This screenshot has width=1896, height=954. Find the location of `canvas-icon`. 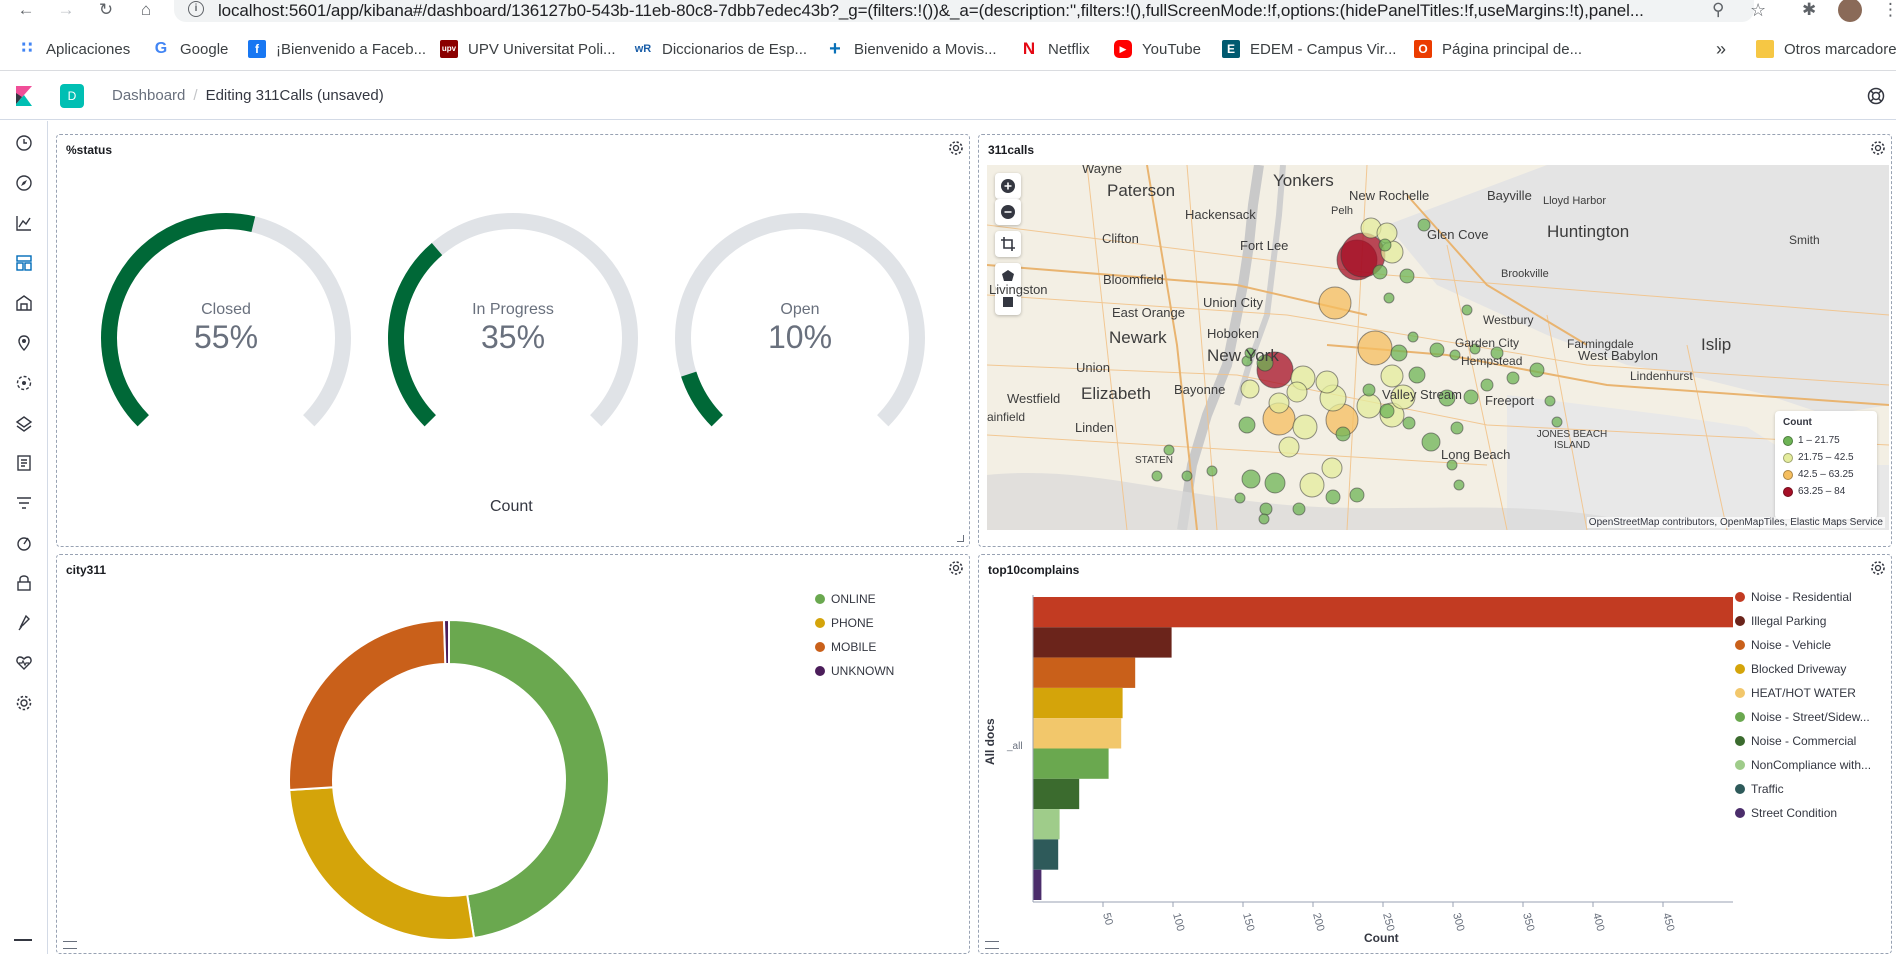

canvas-icon is located at coordinates (24, 303).